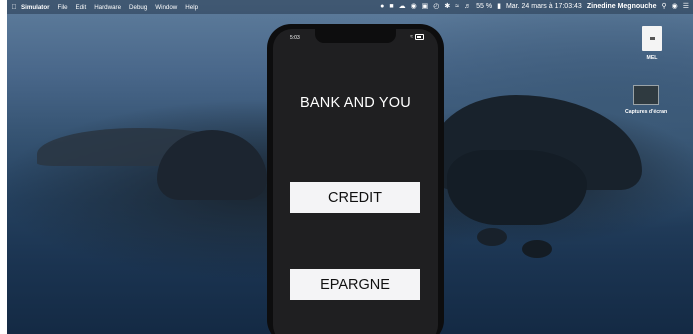 Image resolution: width=693 pixels, height=334 pixels. I want to click on spotlight-icon: ⚲, so click(663, 7).